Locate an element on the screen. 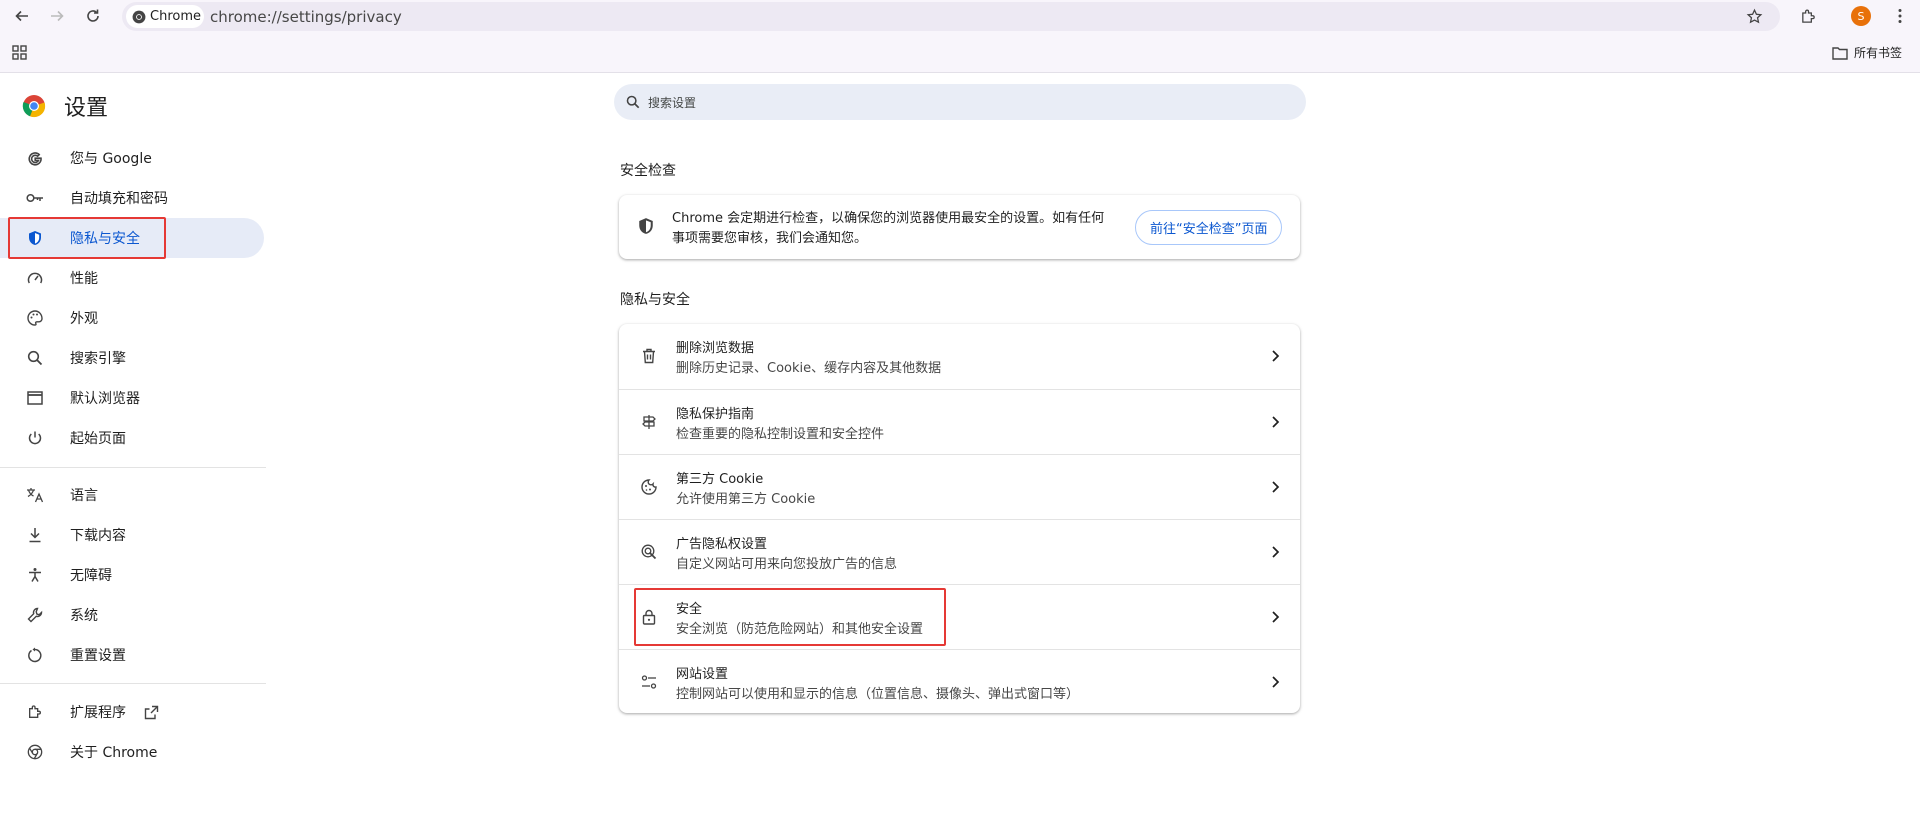  site-chip: Chrome is located at coordinates (165, 16).